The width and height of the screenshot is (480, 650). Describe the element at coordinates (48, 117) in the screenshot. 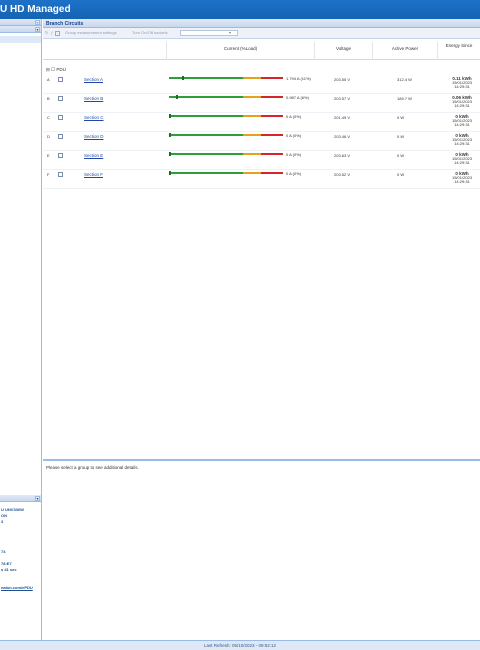

I see `row-index: C` at that location.